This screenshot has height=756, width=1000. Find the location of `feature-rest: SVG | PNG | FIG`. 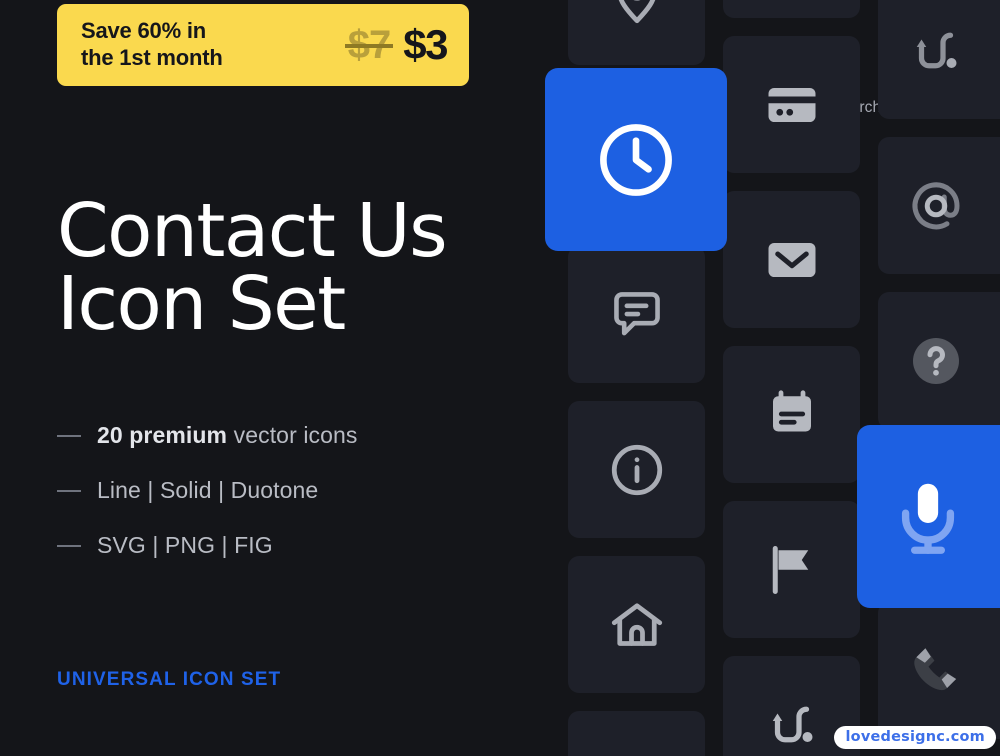

feature-rest: SVG | PNG | FIG is located at coordinates (185, 545).